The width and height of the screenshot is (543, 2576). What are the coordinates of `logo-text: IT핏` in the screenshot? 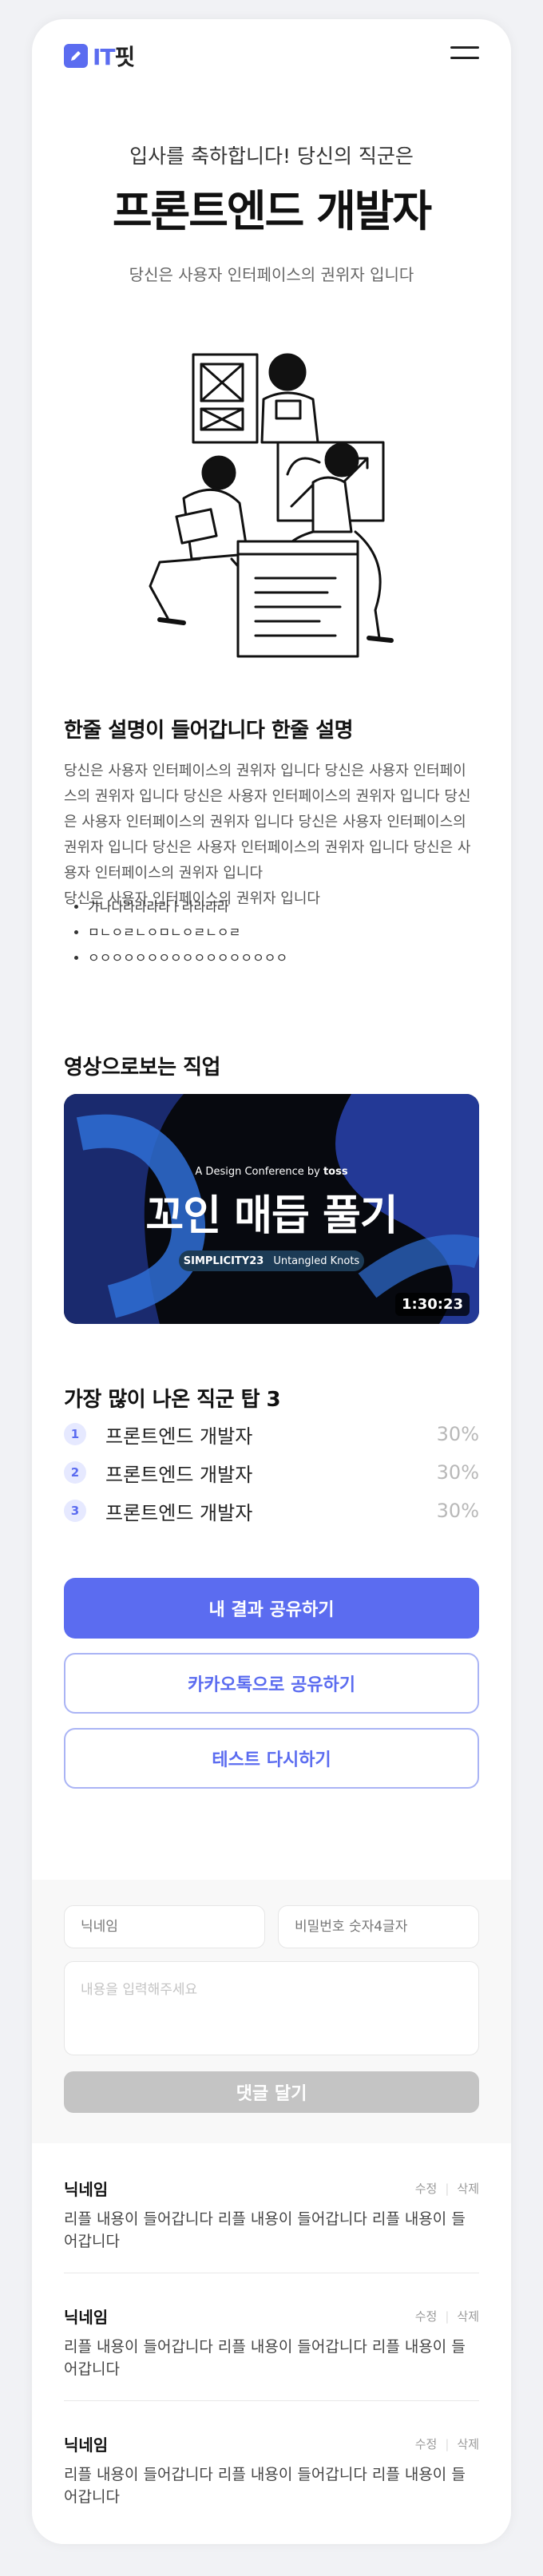 It's located at (114, 57).